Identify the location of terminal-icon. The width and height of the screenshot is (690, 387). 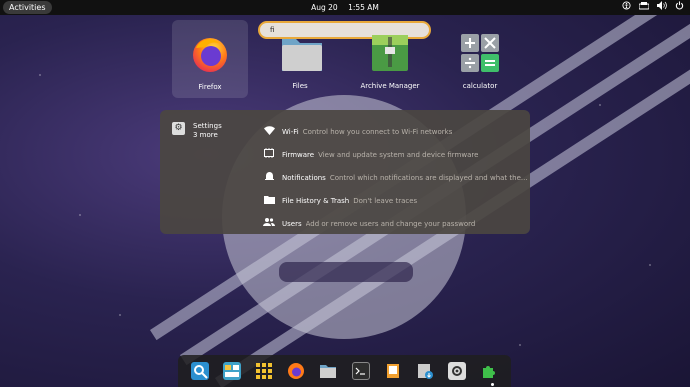
(360, 371).